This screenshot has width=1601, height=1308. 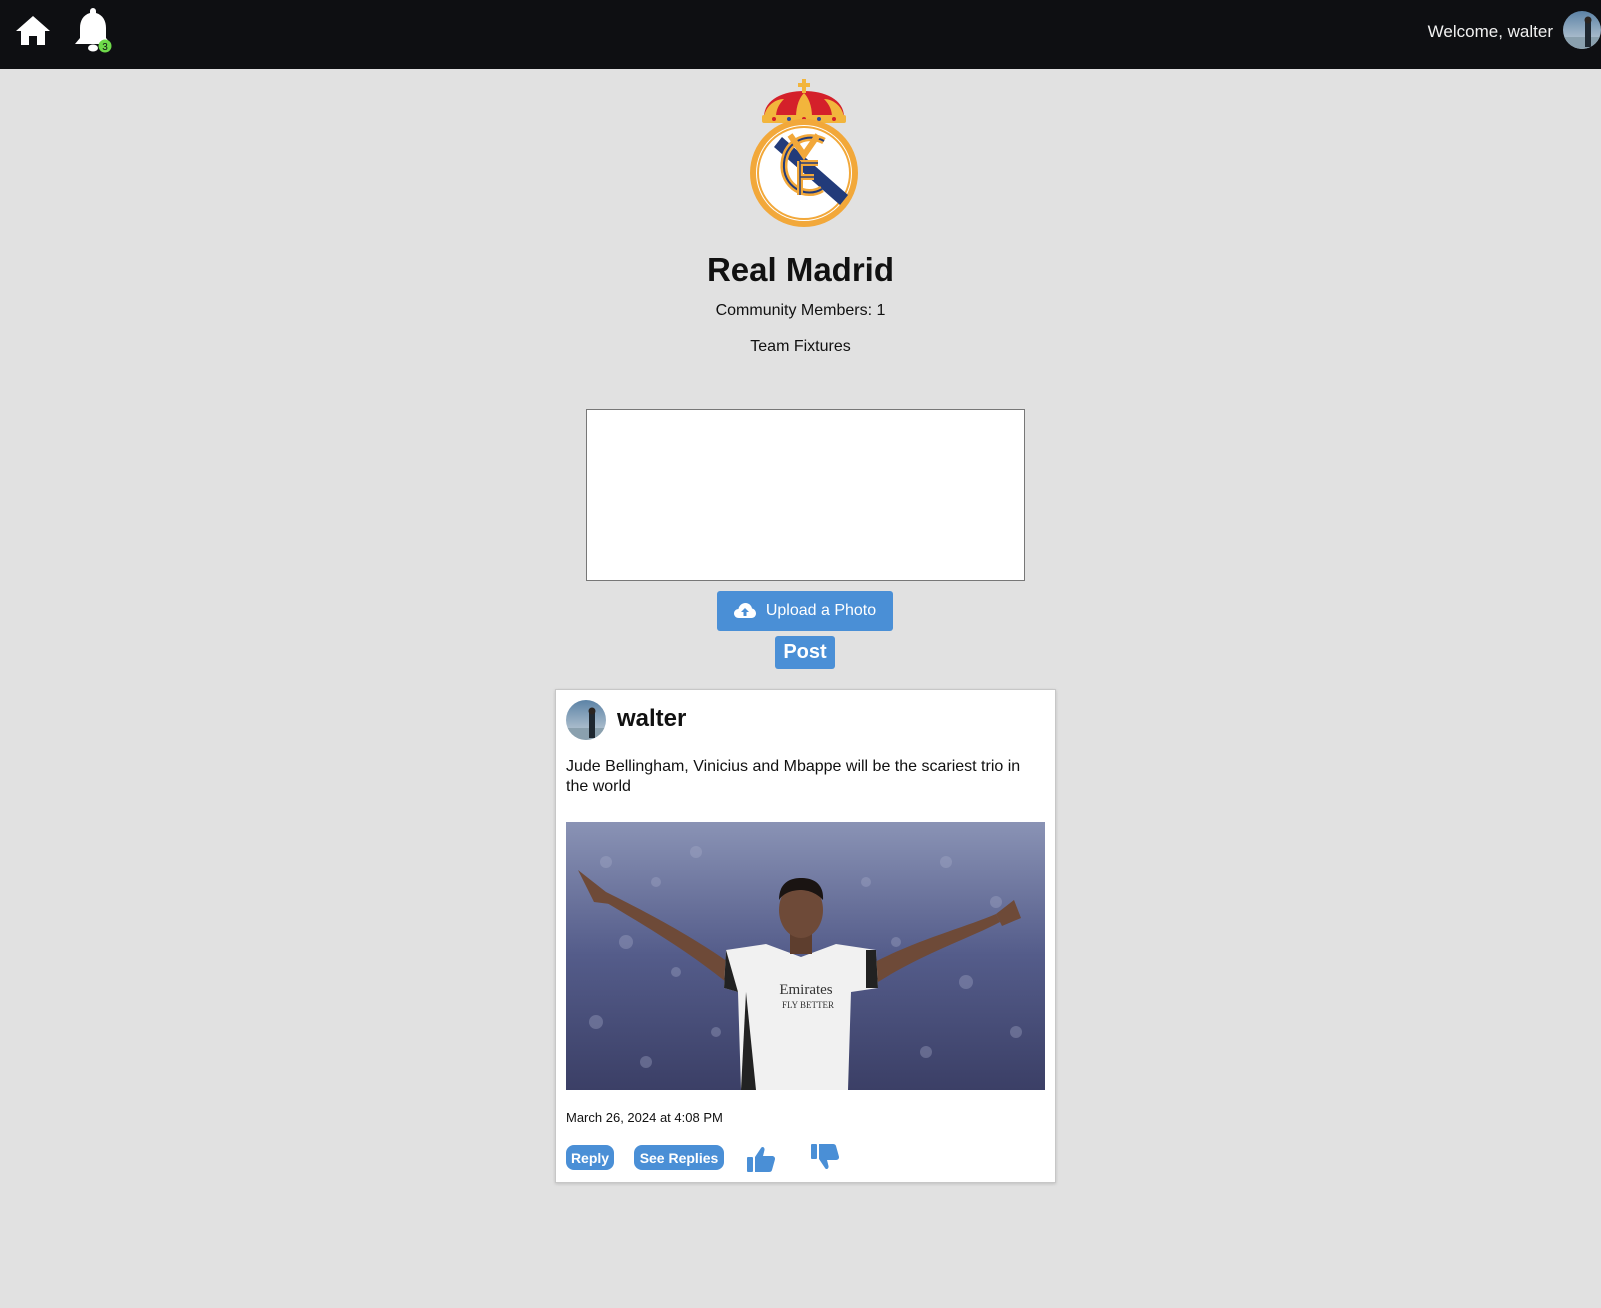 What do you see at coordinates (744, 610) in the screenshot?
I see `cloud-upload-icon` at bounding box center [744, 610].